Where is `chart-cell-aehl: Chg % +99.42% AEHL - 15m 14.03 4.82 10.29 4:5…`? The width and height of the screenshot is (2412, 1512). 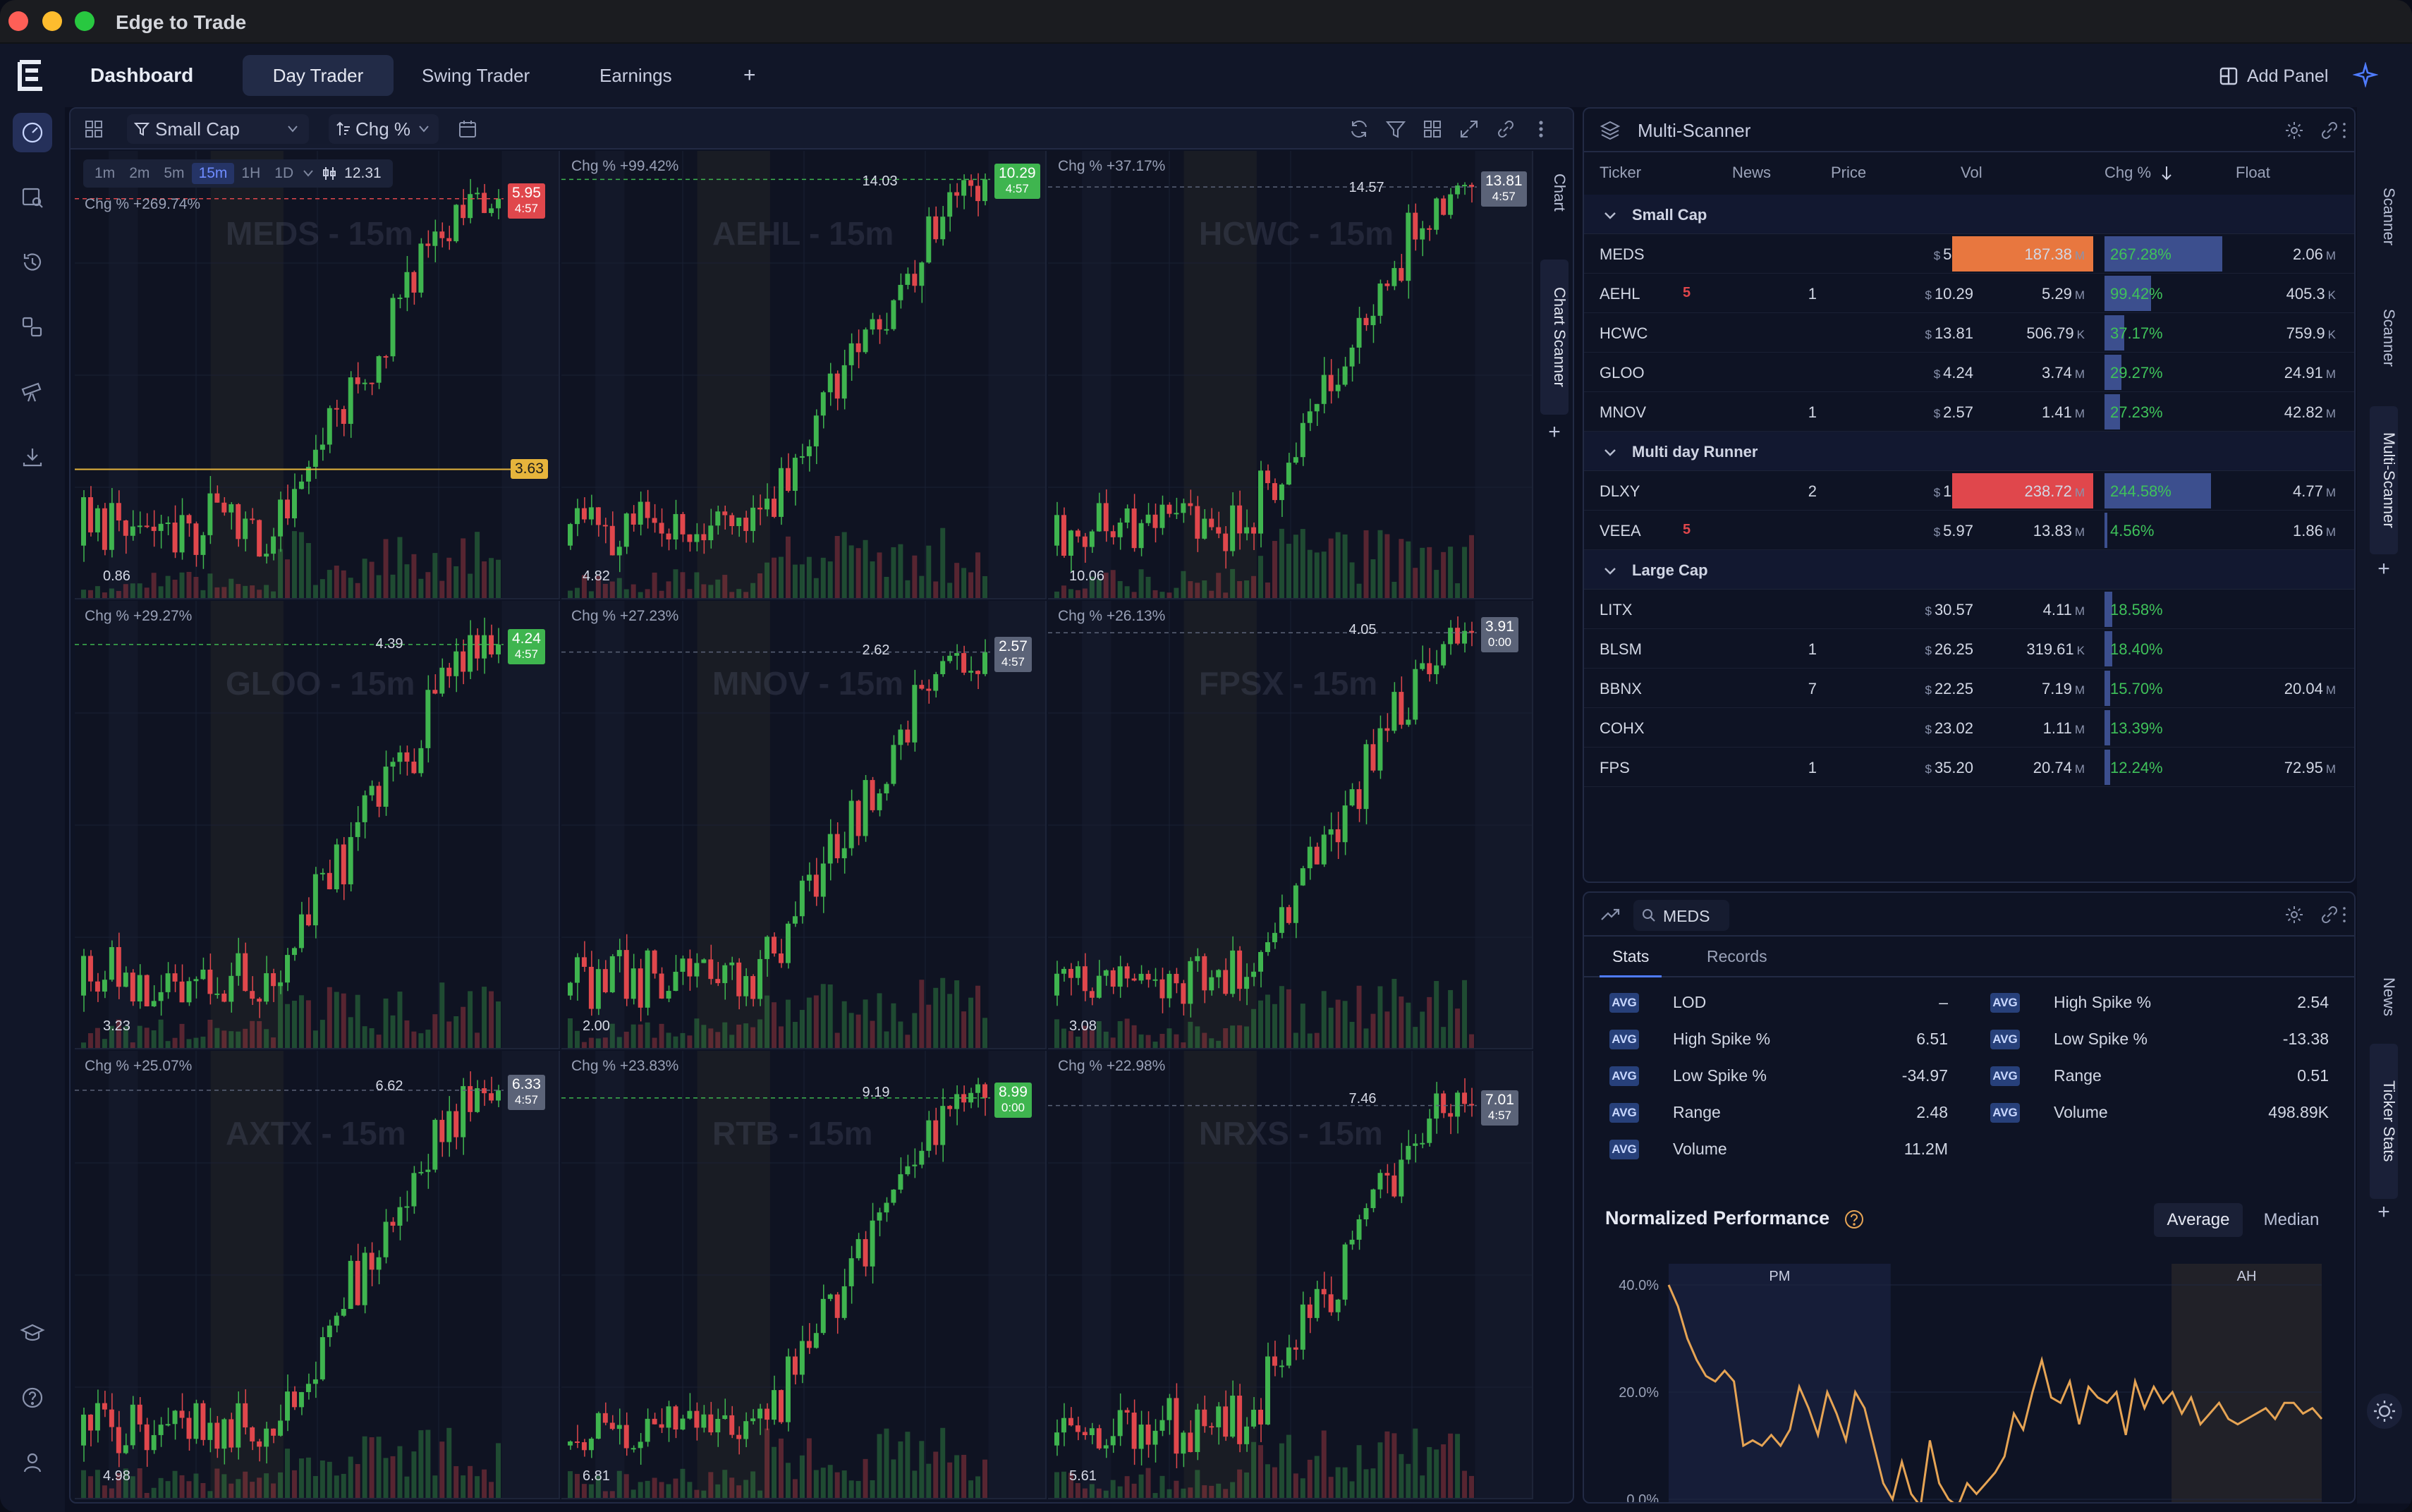
chart-cell-aehl: Chg % +99.42% AEHL - 15m 14.03 4.82 10.29 4:5… is located at coordinates (804, 375).